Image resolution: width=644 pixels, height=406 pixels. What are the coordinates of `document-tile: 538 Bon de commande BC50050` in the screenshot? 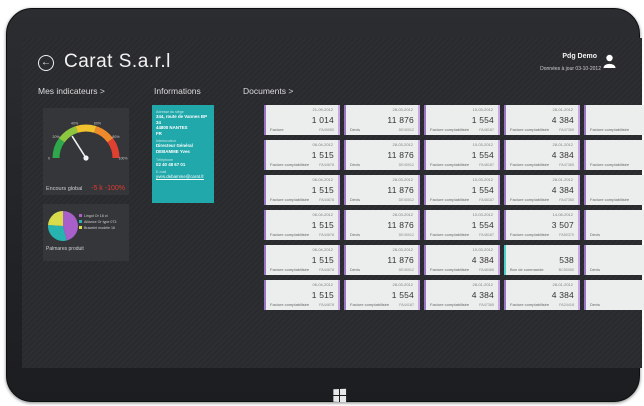 It's located at (542, 260).